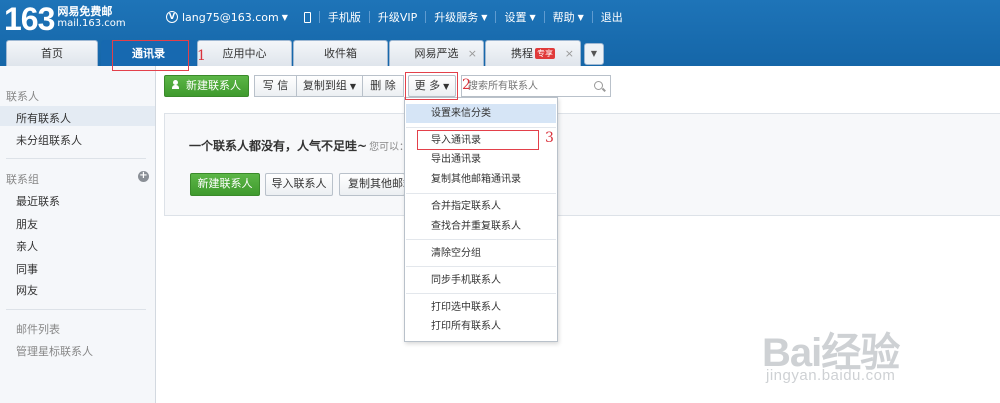 The height and width of the screenshot is (403, 1000). I want to click on menu-item-set-mail-category: 设置来信分类, so click(481, 113).